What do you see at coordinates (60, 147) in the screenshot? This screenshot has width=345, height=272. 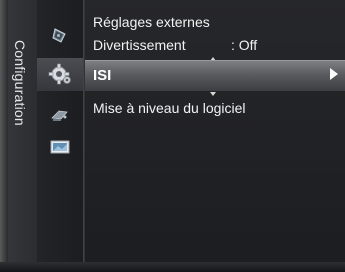 I see `application-icon` at bounding box center [60, 147].